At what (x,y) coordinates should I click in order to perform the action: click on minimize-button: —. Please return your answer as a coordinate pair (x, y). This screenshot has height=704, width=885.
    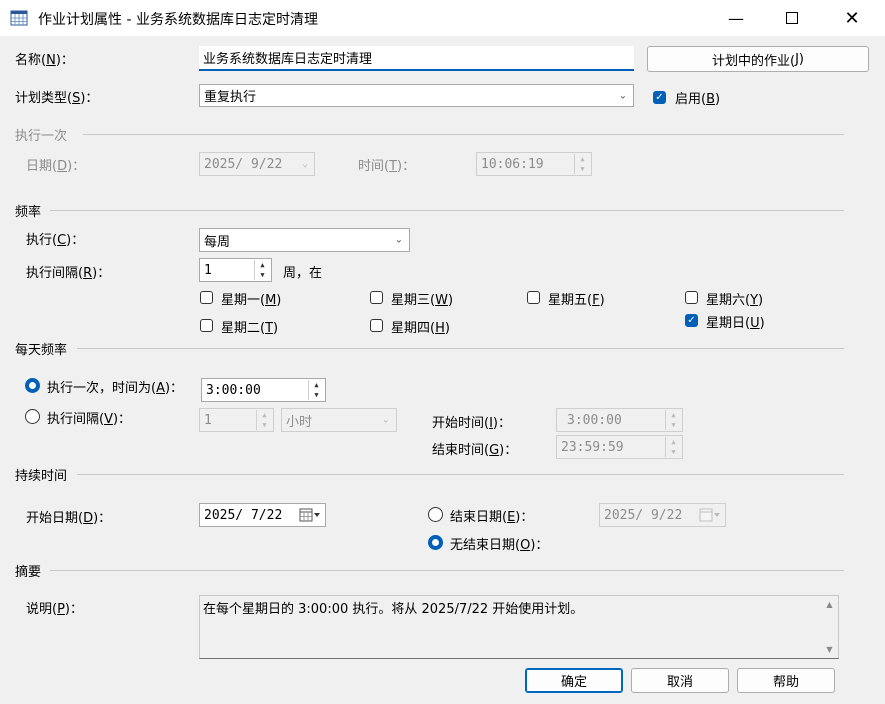
    Looking at the image, I should click on (736, 18).